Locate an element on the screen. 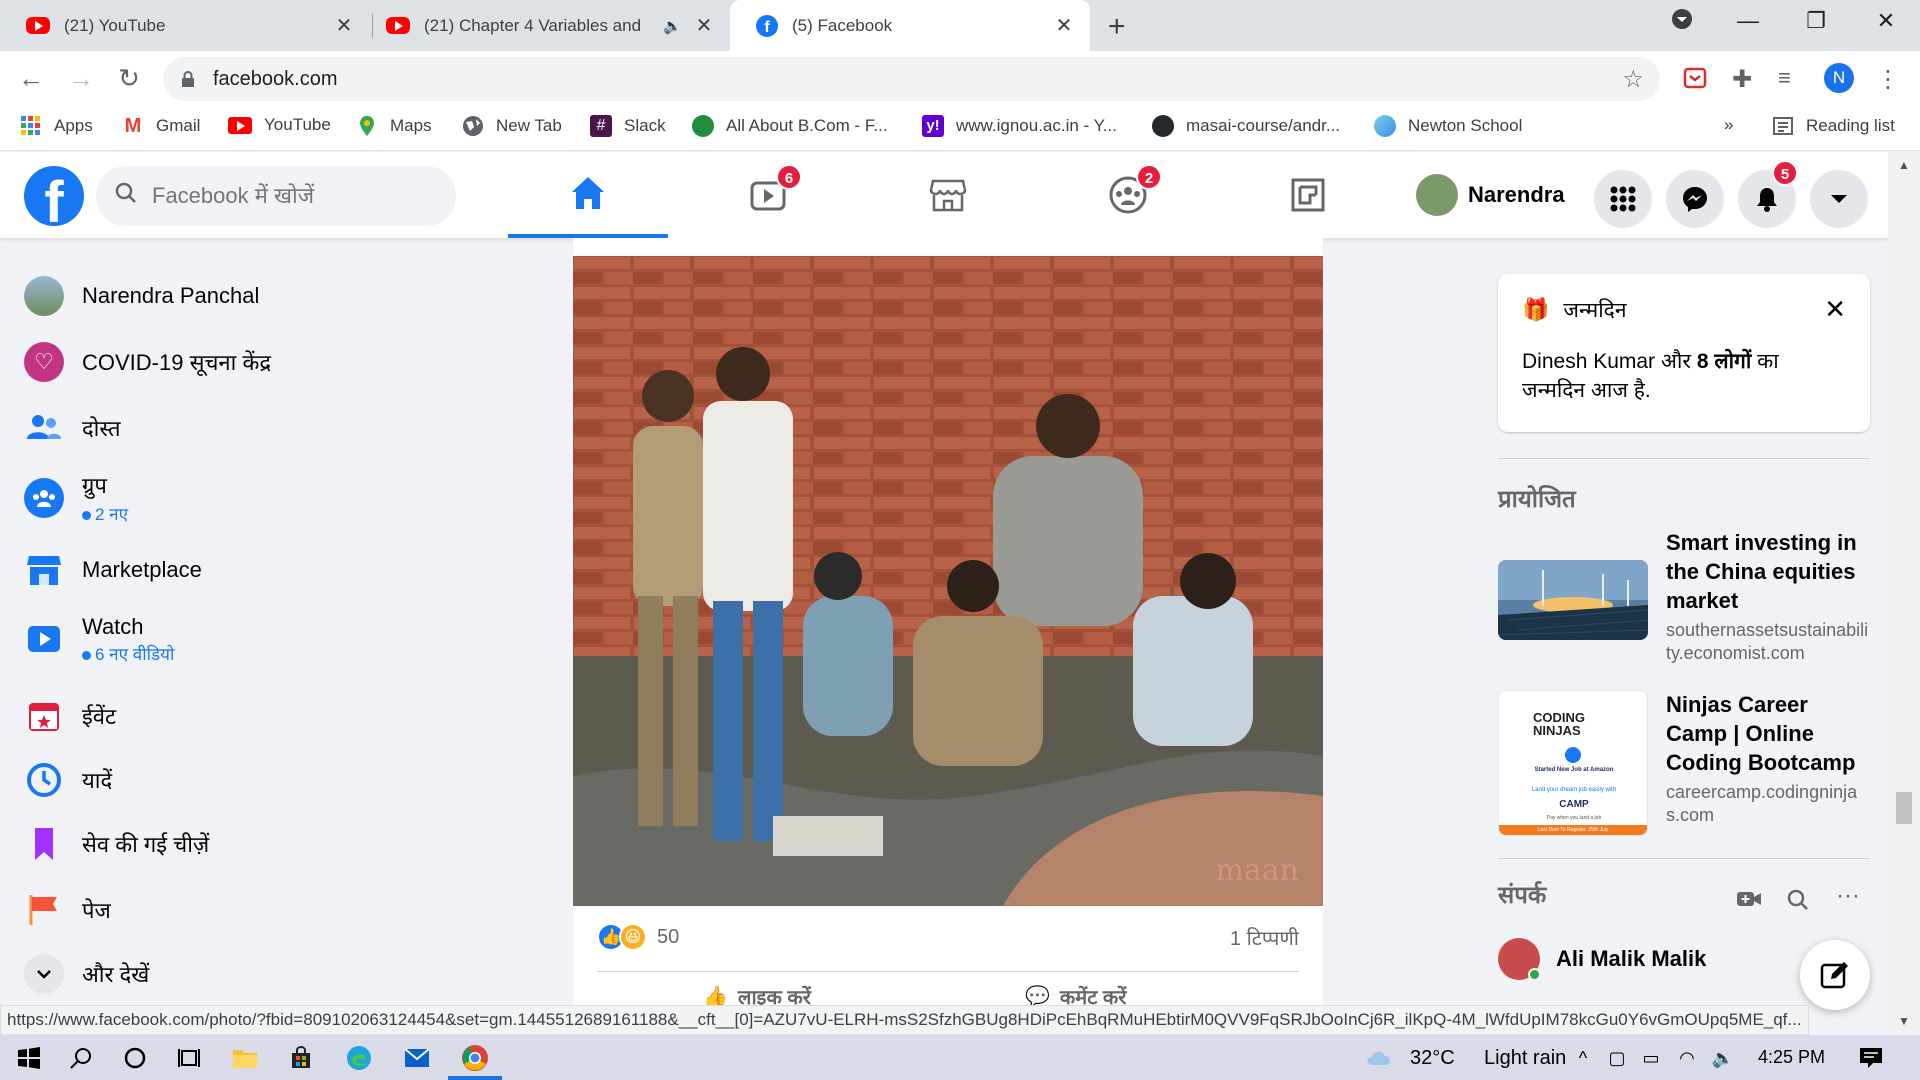 This screenshot has width=1920, height=1080. maps-icon is located at coordinates (367, 126).